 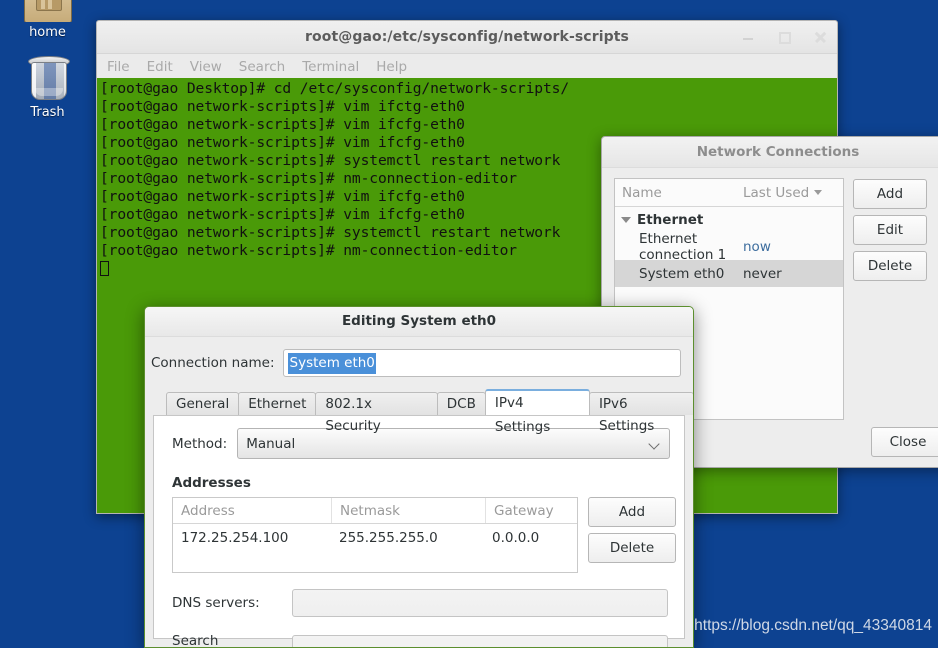 I want to click on column-header-last-used: Last Used, so click(x=793, y=193).